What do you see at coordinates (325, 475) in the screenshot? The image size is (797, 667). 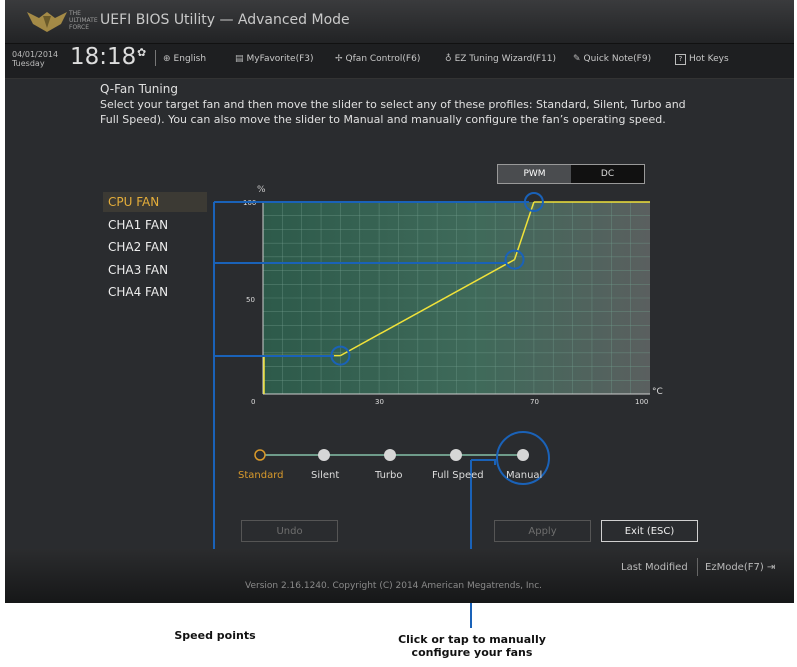 I see `profile-silent: Silent` at bounding box center [325, 475].